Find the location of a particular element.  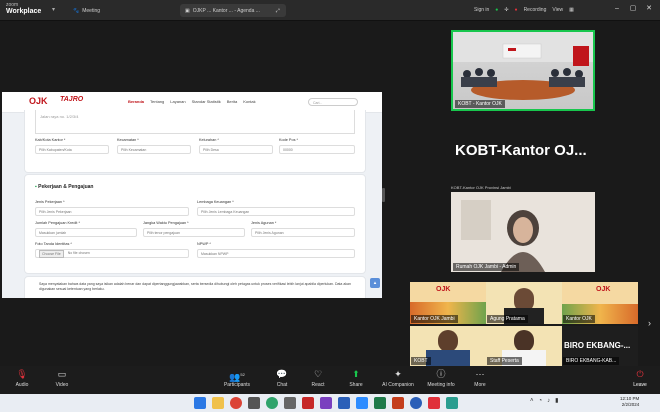

nav-tentang: Tentang is located at coordinates (157, 101).